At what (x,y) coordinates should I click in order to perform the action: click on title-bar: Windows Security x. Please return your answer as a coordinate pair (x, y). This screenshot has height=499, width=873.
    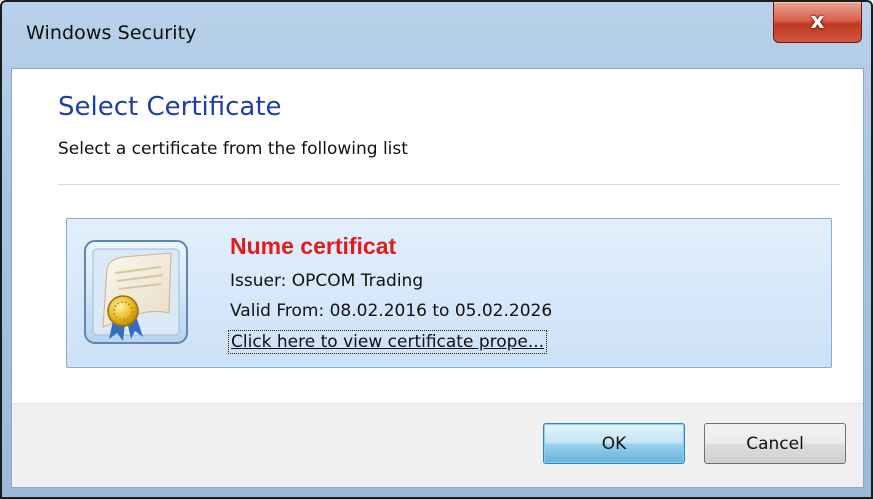
    Looking at the image, I should click on (436, 35).